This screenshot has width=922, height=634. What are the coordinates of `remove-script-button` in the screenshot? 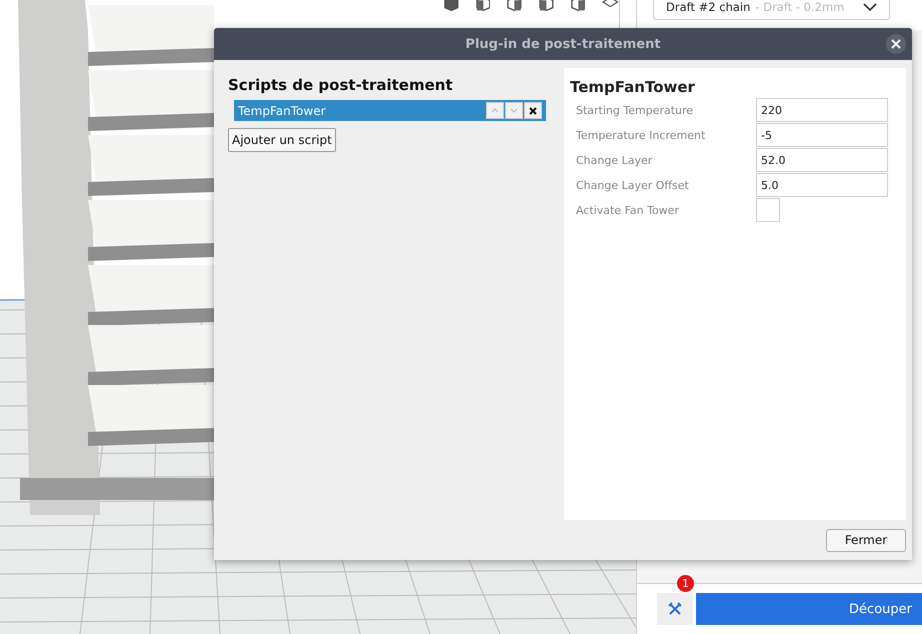 It's located at (533, 110).